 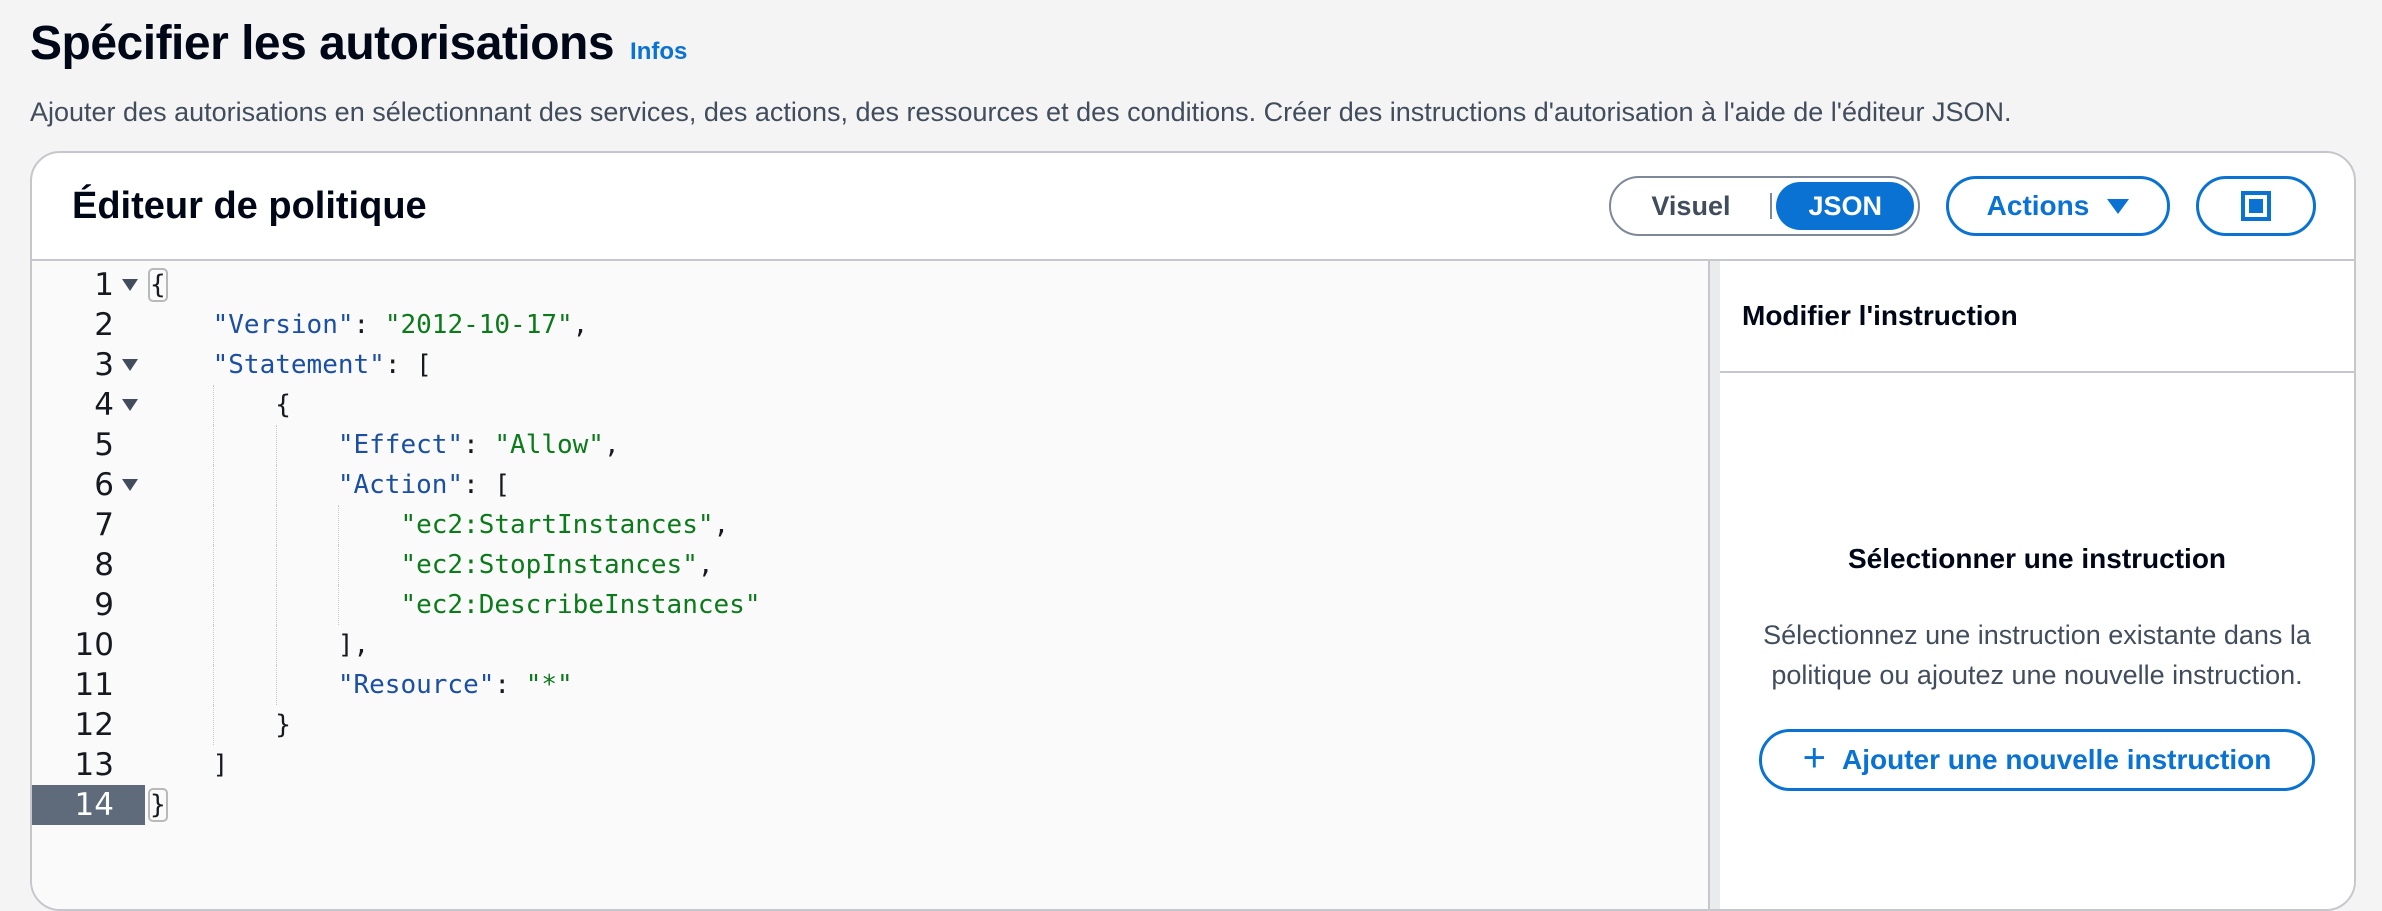 I want to click on line-number-text: 14, so click(x=94, y=805).